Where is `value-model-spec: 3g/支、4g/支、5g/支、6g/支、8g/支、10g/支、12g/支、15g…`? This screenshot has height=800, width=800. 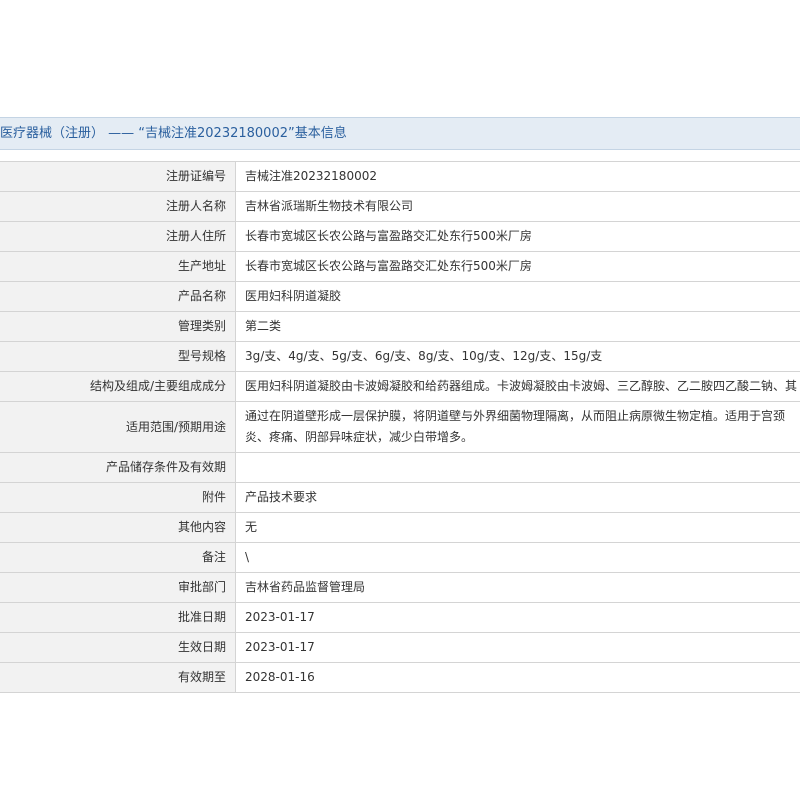
value-model-spec: 3g/支、4g/支、5g/支、6g/支、8g/支、10g/支、12g/支、15g… is located at coordinates (424, 356).